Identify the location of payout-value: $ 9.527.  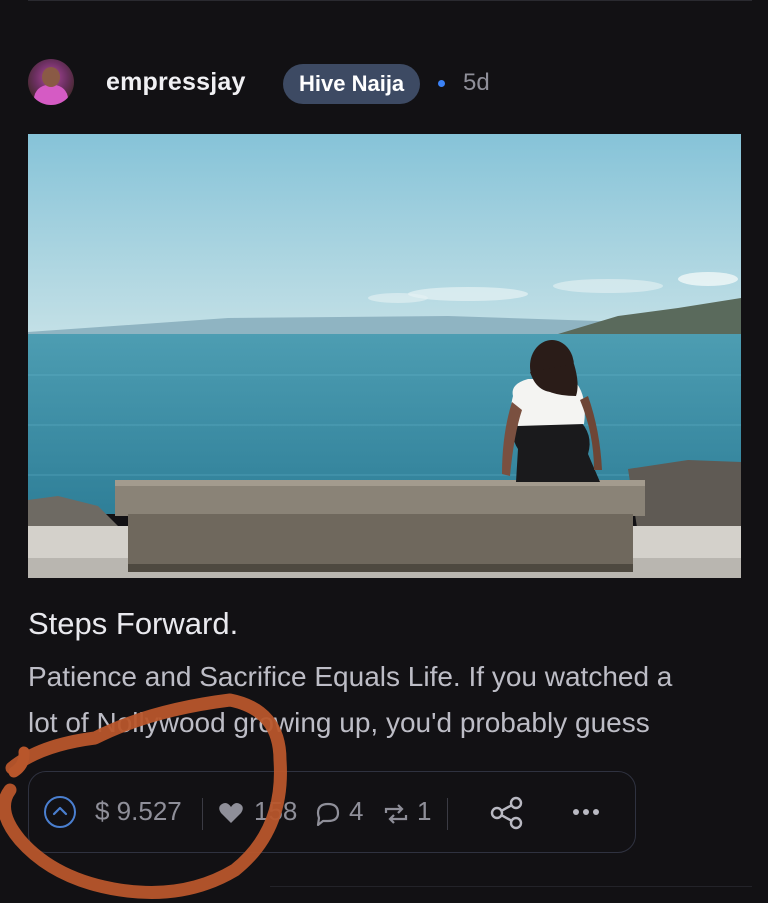
(138, 811).